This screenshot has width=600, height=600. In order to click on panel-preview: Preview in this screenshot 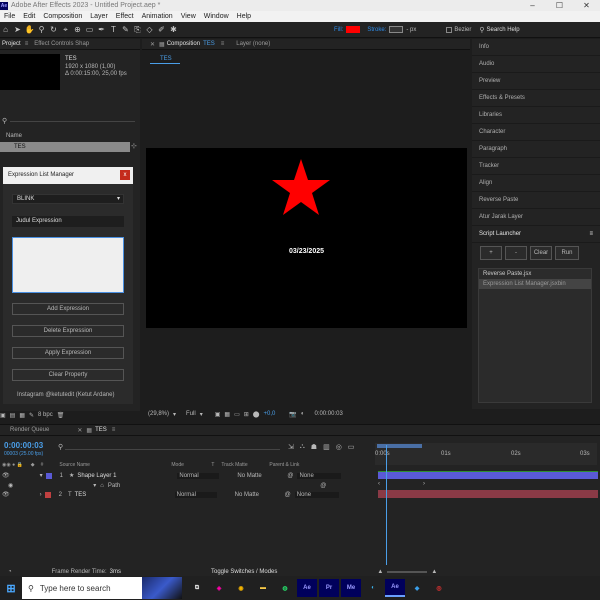, I will do `click(536, 81)`.